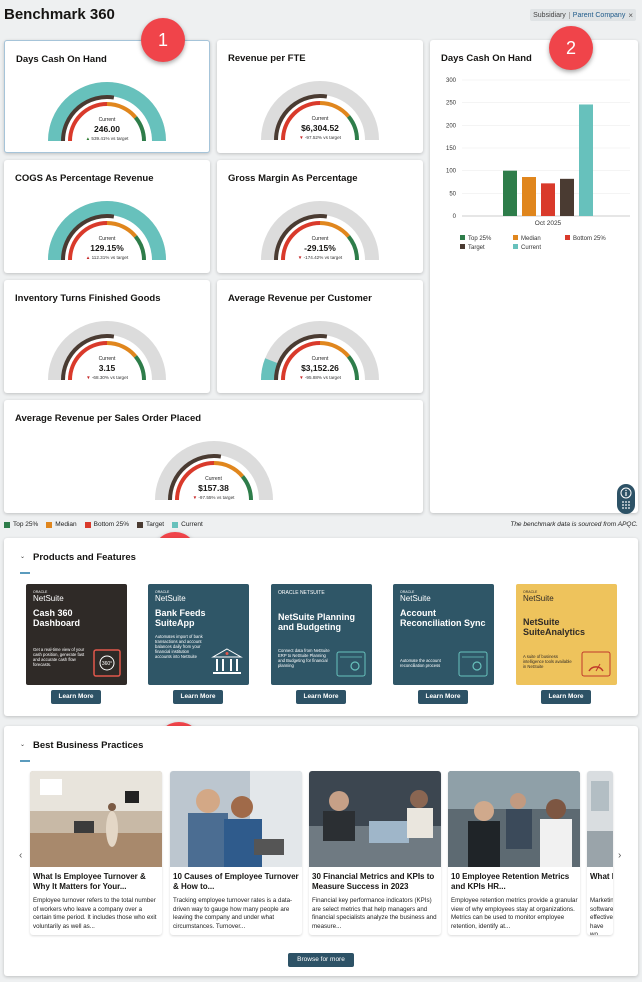  I want to click on bank-icon, so click(227, 661).